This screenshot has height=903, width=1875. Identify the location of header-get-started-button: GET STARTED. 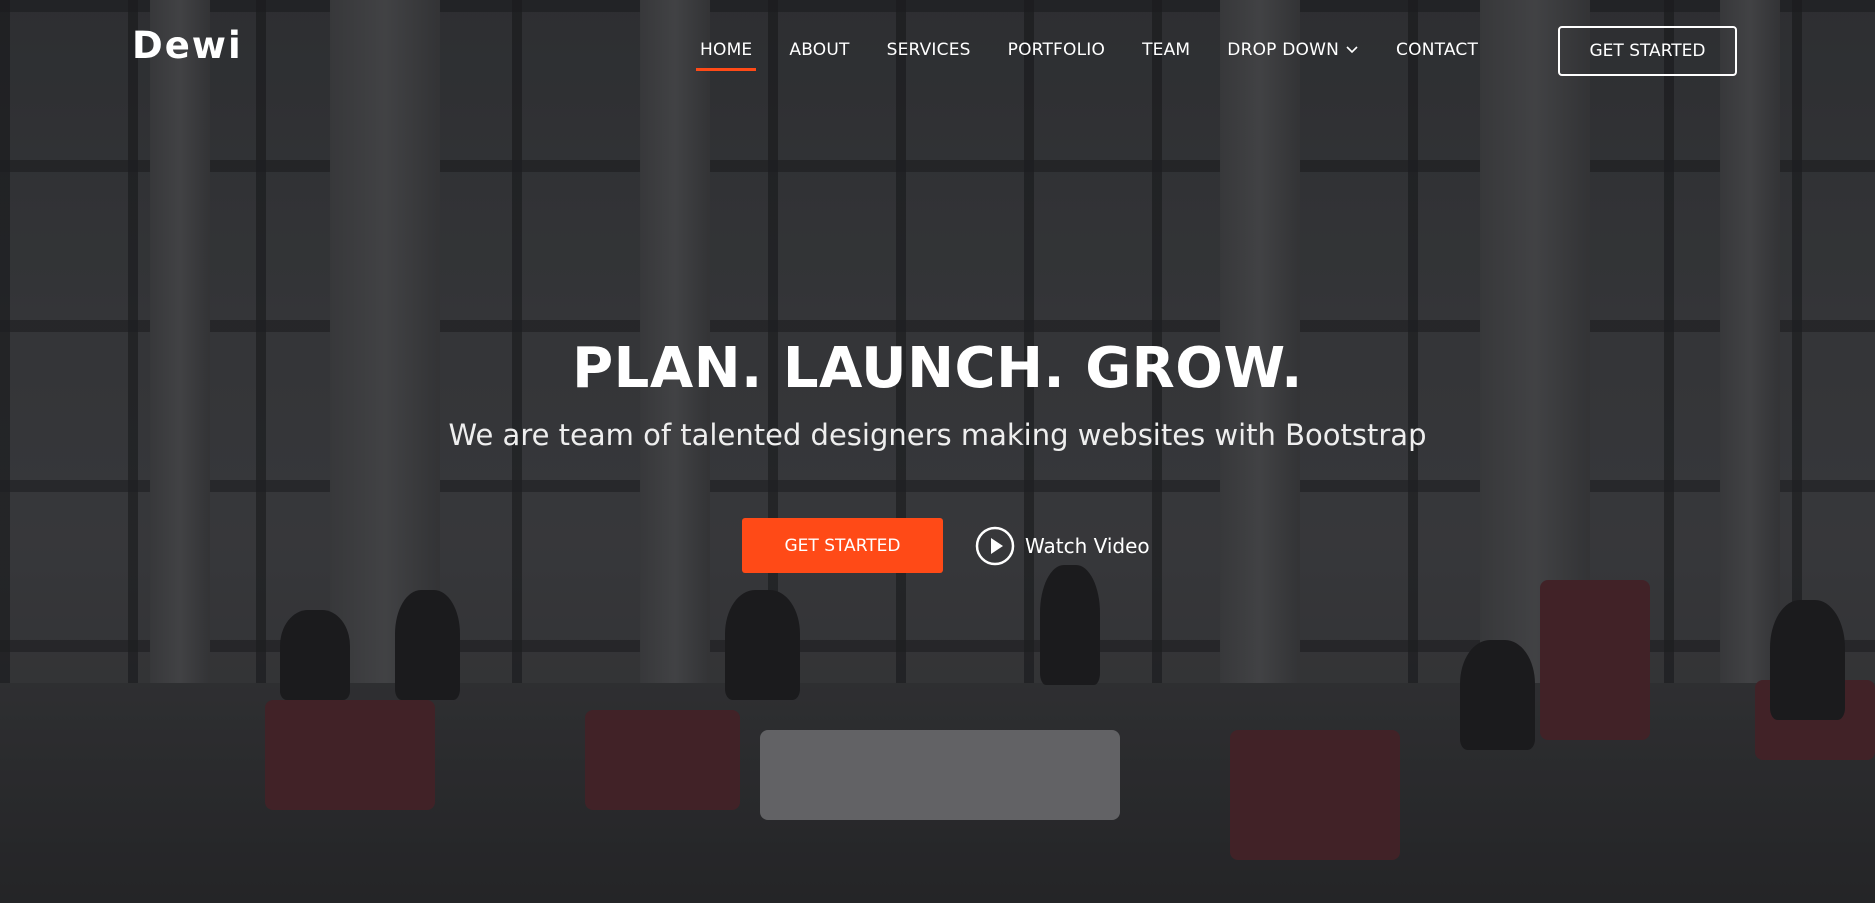
(1647, 51).